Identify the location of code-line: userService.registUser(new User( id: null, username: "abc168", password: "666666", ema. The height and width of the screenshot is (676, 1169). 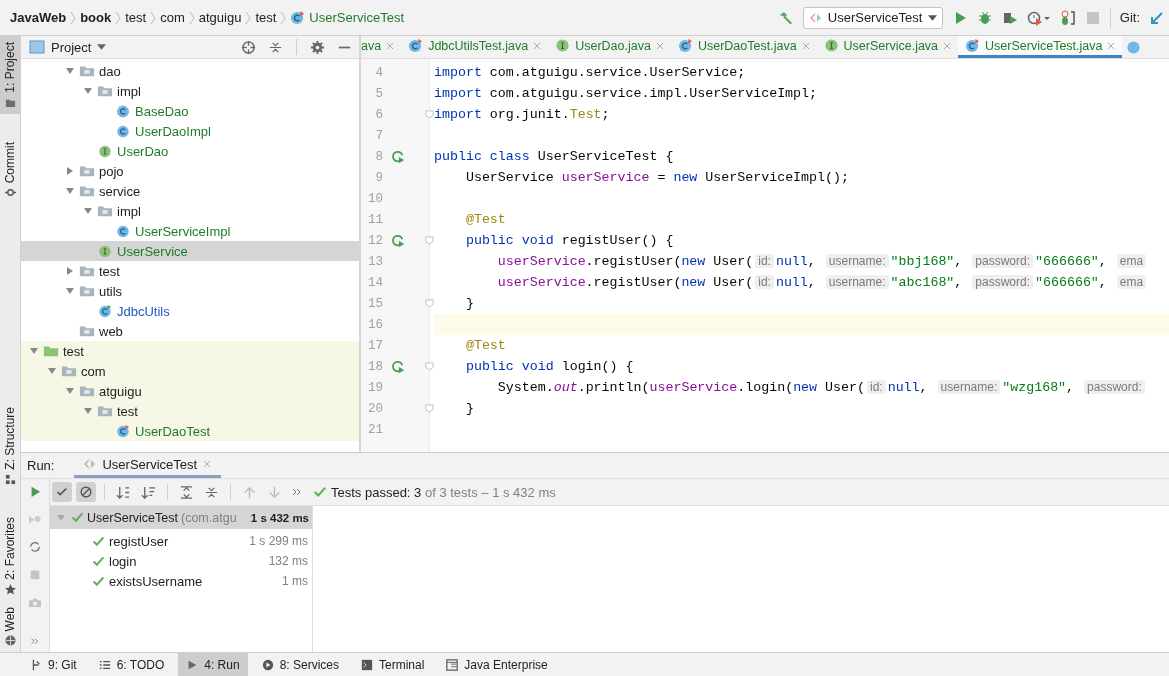
(791, 282).